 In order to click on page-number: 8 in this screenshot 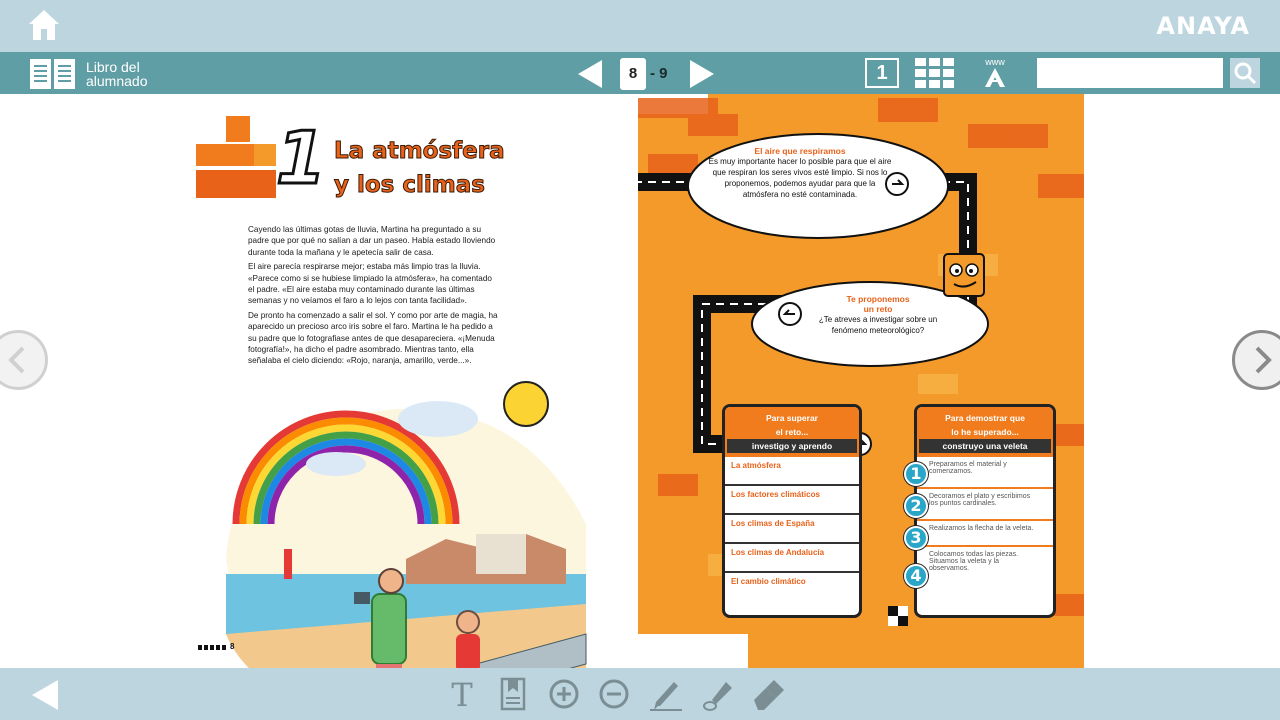, I will do `click(232, 646)`.